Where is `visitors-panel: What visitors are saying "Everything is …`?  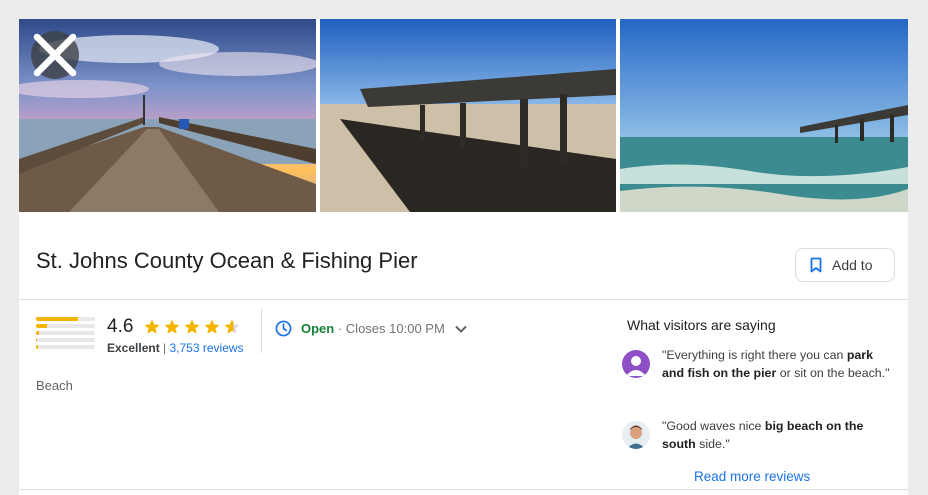 visitors-panel: What visitors are saying "Everything is … is located at coordinates (765, 397).